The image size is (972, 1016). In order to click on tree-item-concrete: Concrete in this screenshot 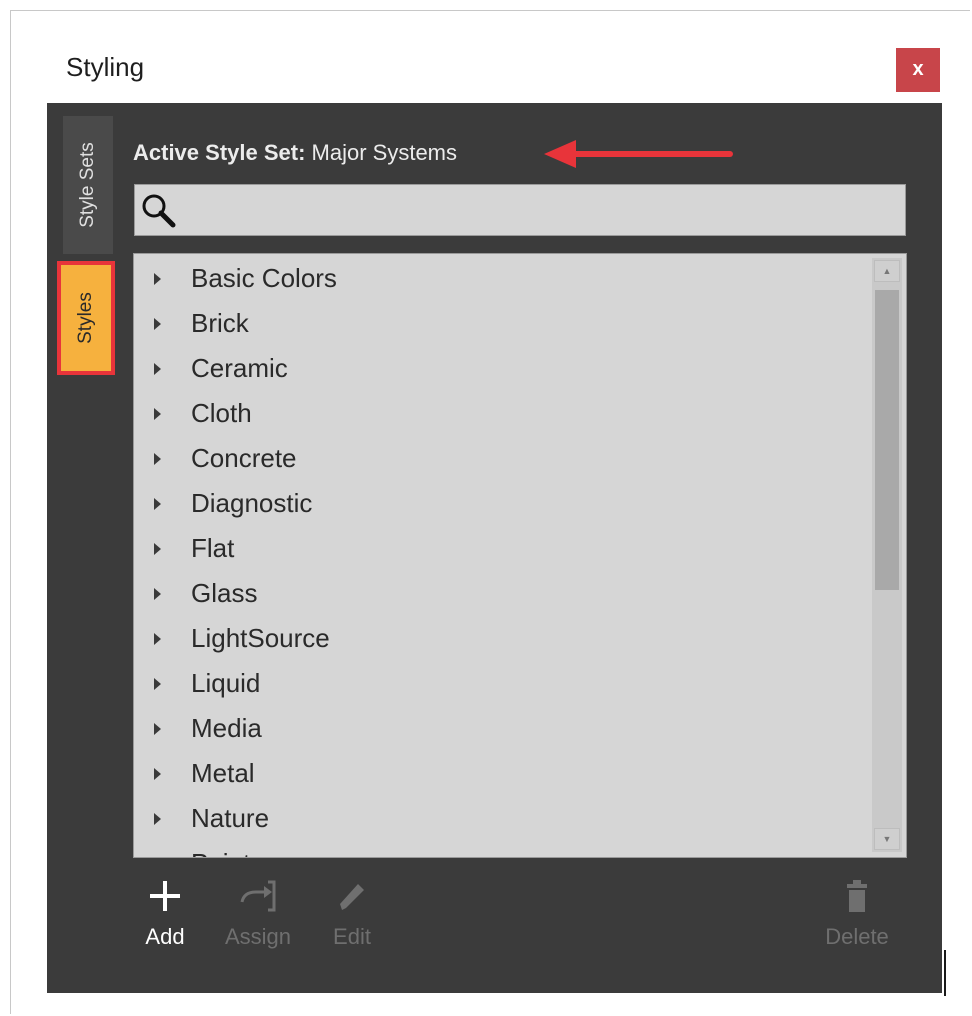, I will do `click(501, 458)`.